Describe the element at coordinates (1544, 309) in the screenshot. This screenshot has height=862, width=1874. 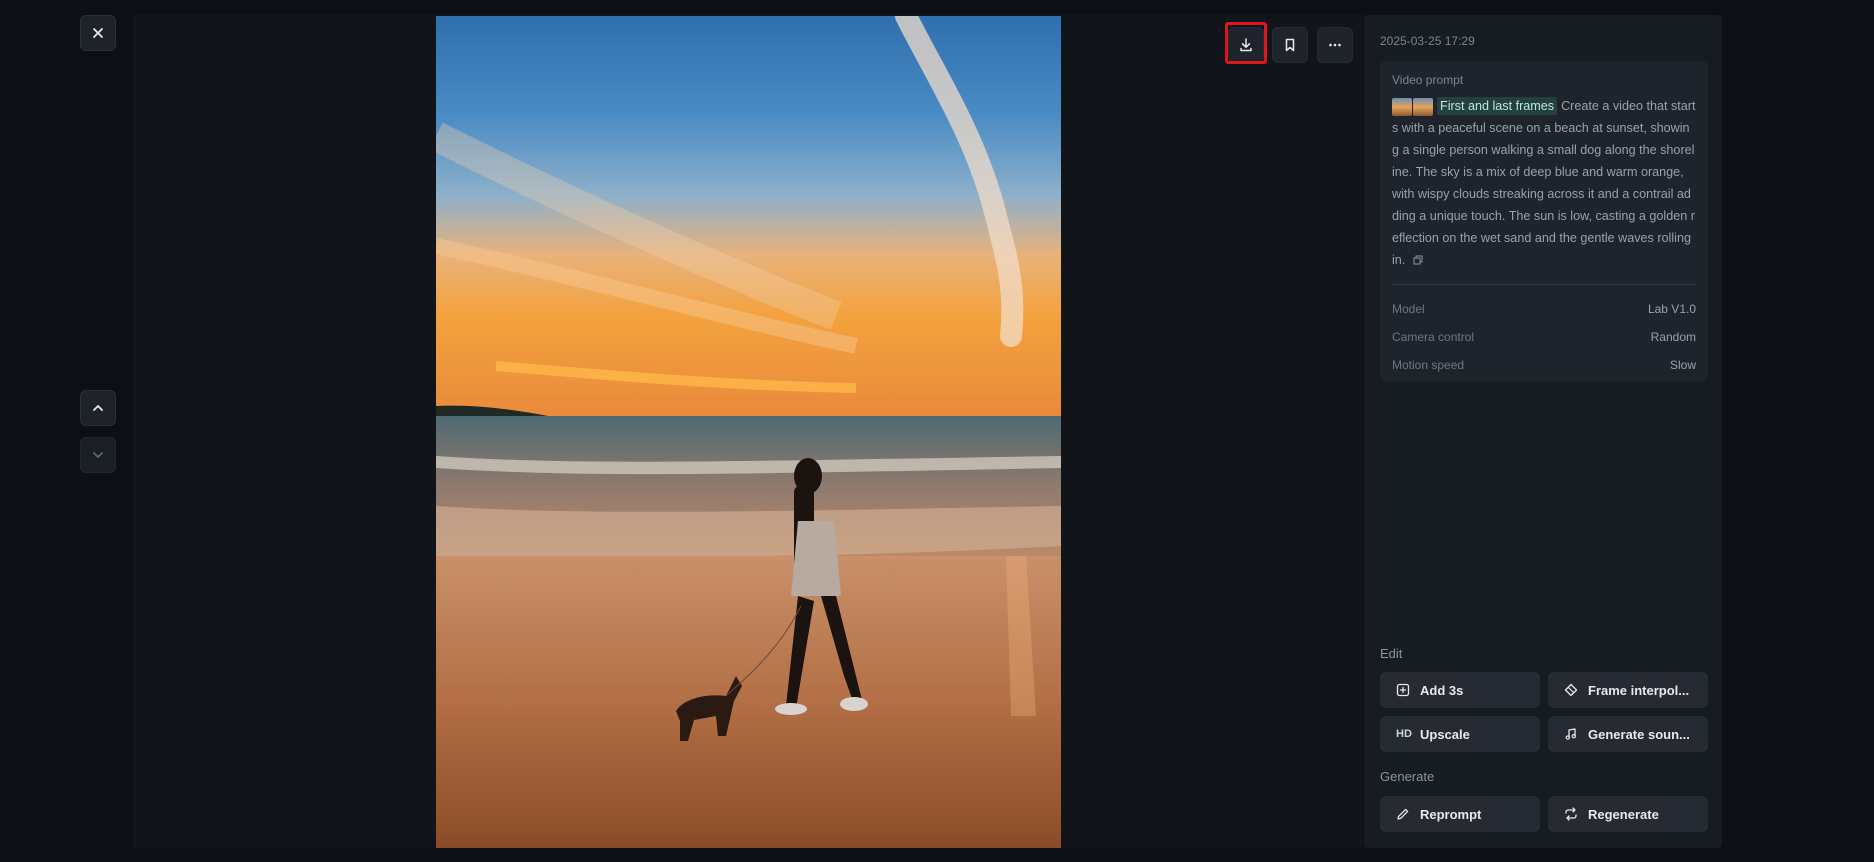
I see `meta-model: Model Lab V1.0` at that location.